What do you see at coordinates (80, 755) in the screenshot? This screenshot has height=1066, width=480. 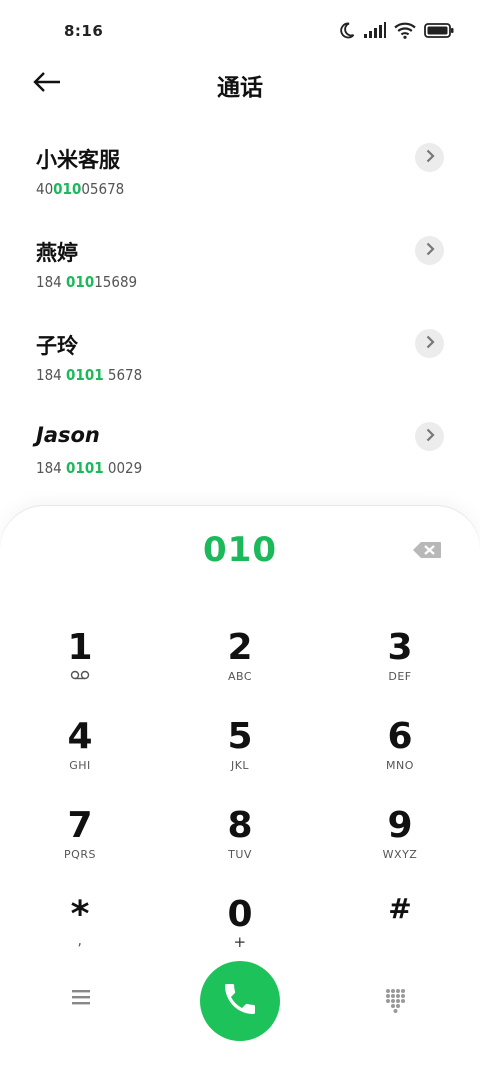 I see `key-4: 4 GHI` at bounding box center [80, 755].